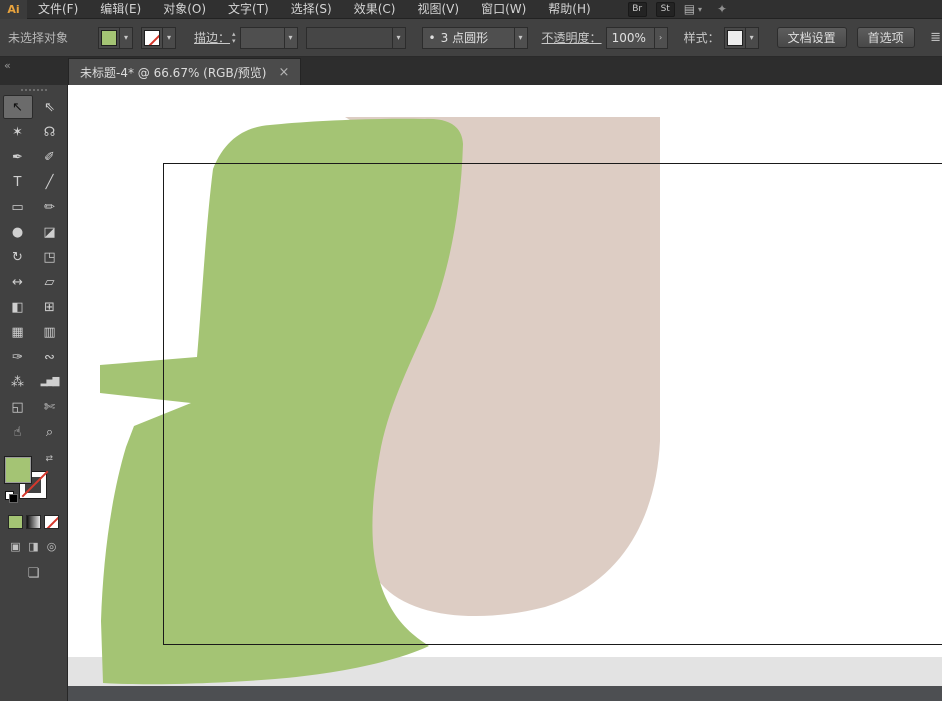 This screenshot has width=942, height=701. I want to click on draw-inside-icon: ◎, so click(52, 546).